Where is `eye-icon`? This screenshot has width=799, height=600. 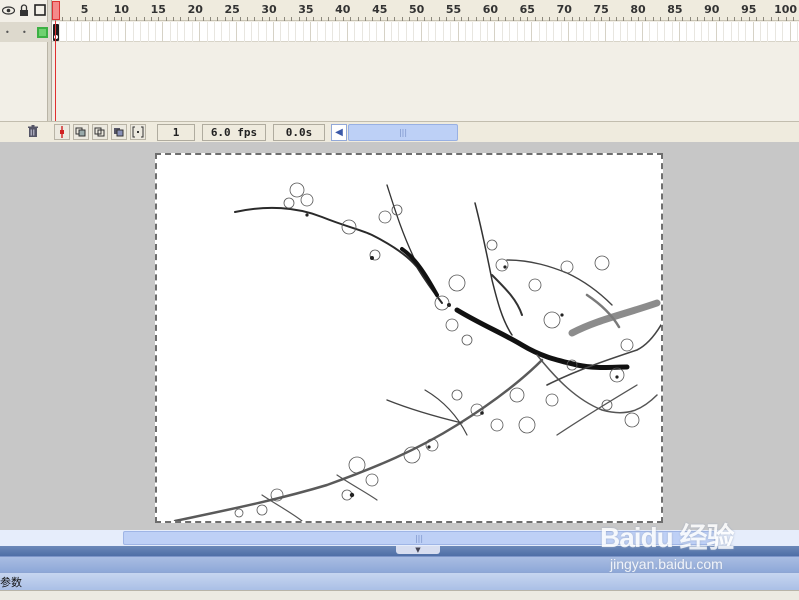
eye-icon is located at coordinates (8, 10).